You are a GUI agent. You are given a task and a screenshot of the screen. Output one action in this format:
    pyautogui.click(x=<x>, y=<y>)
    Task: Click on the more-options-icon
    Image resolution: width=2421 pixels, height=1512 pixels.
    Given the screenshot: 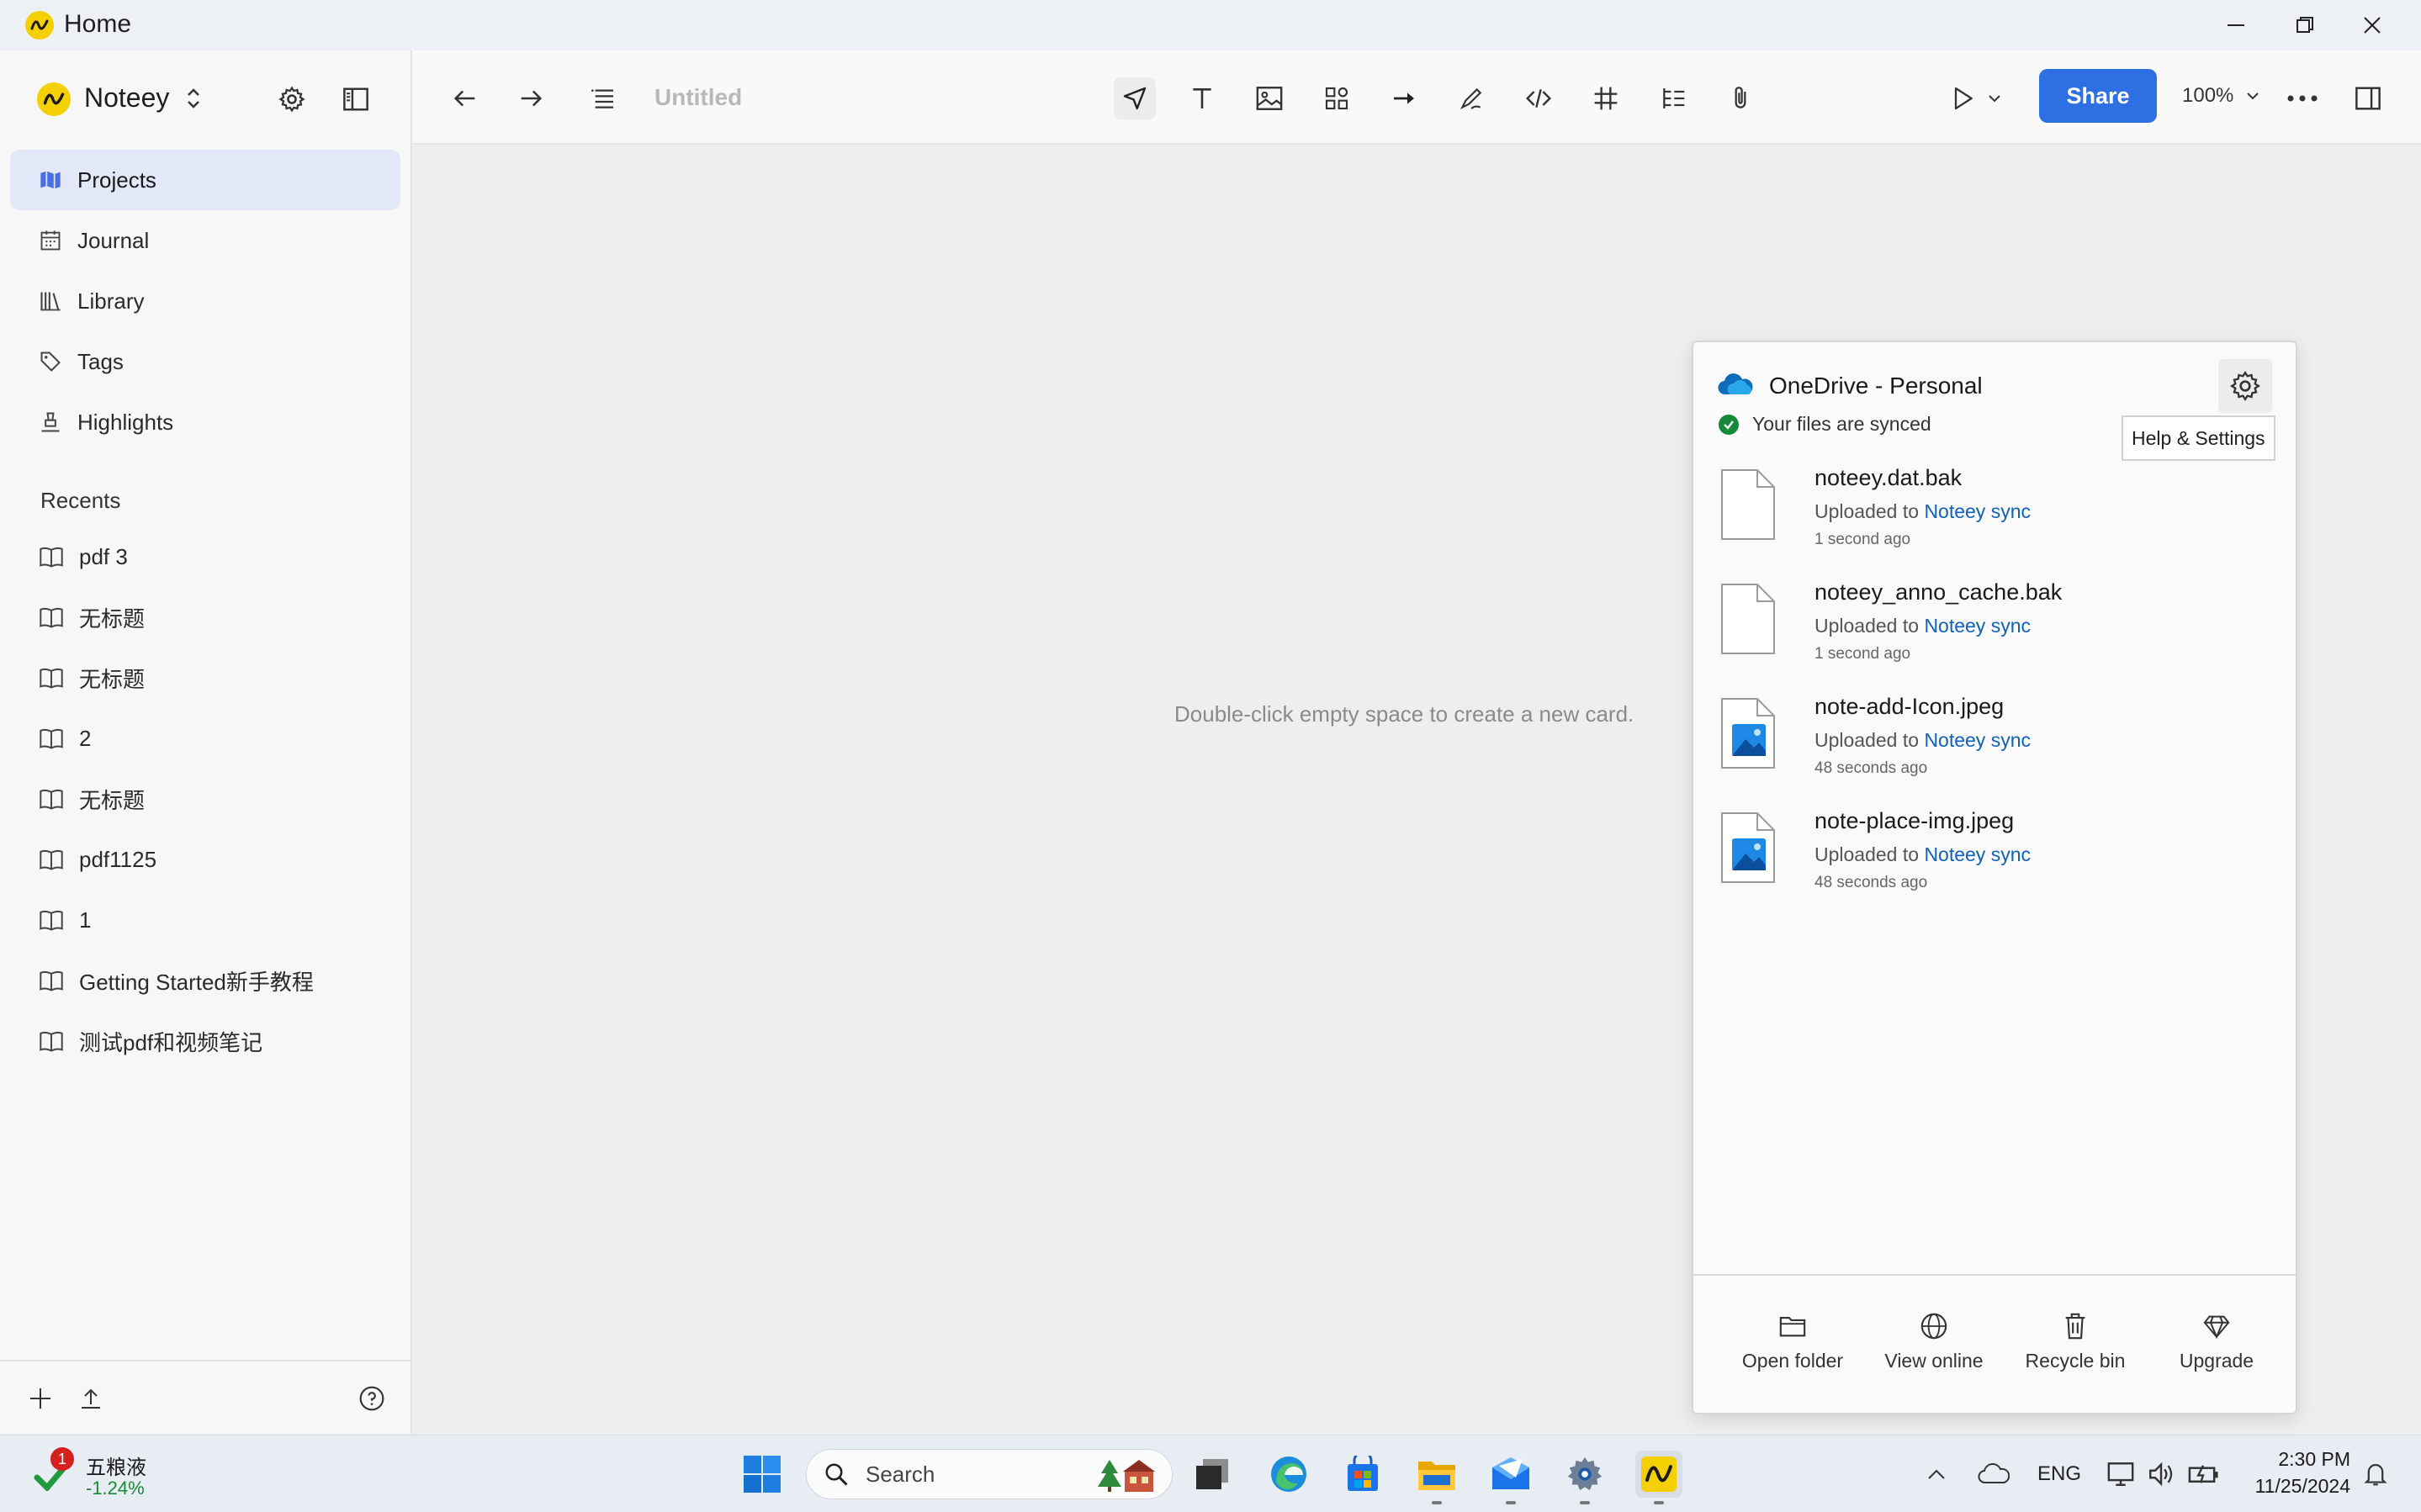 What is the action you would take?
    pyautogui.click(x=2302, y=98)
    